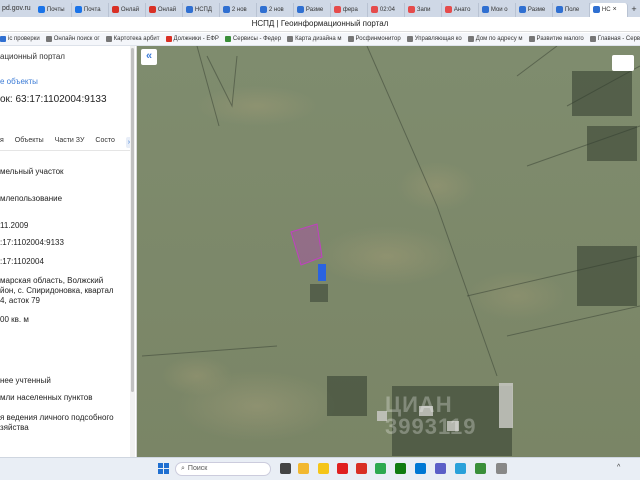 This screenshot has width=640, height=480. What do you see at coordinates (361, 468) in the screenshot?
I see `opera-icon` at bounding box center [361, 468].